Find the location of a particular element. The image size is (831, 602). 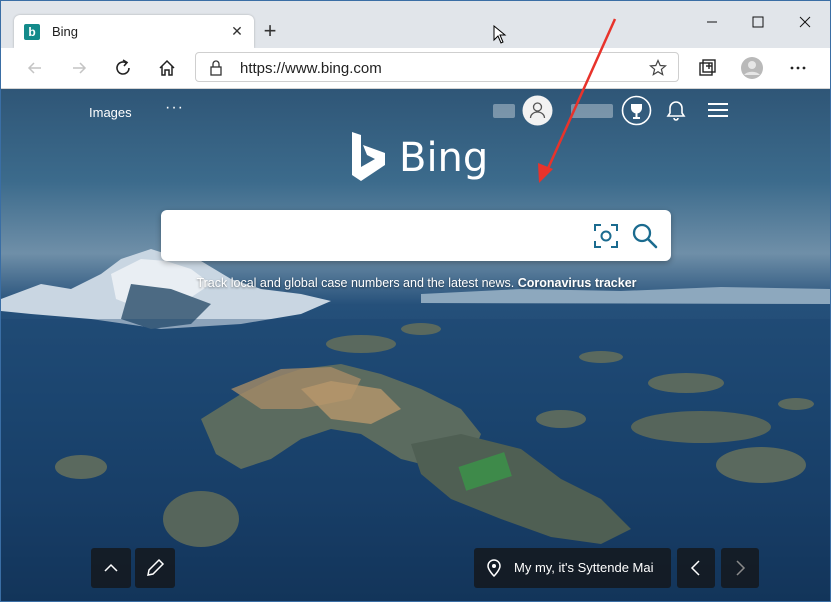

tab-title: Bing is located at coordinates (65, 31).